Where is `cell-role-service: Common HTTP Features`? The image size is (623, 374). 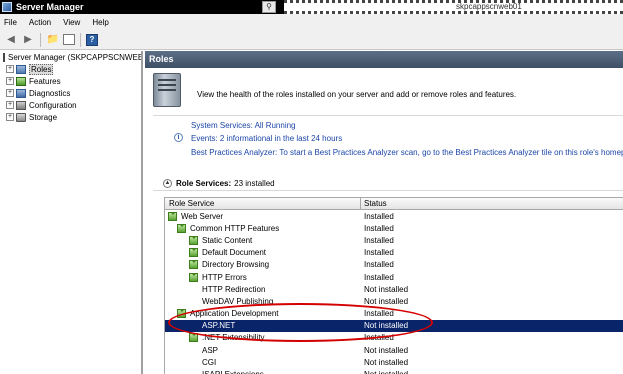
cell-role-service: Common HTTP Features is located at coordinates (263, 228).